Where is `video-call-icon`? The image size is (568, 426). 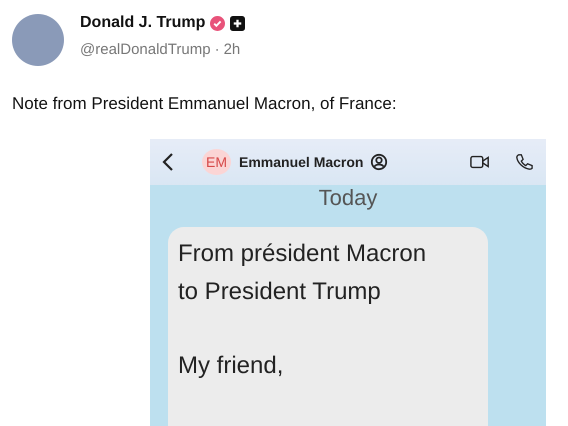 video-call-icon is located at coordinates (480, 162).